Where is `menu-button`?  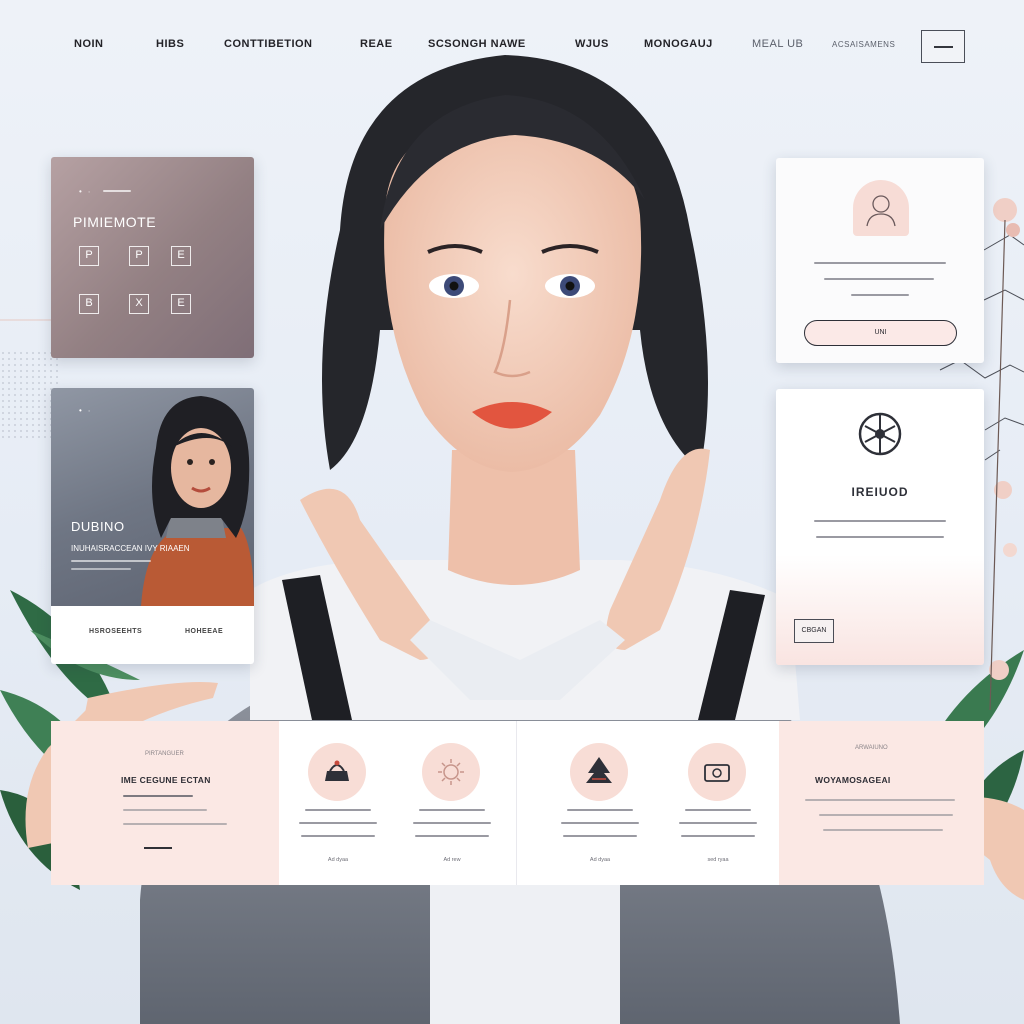
menu-button is located at coordinates (943, 46).